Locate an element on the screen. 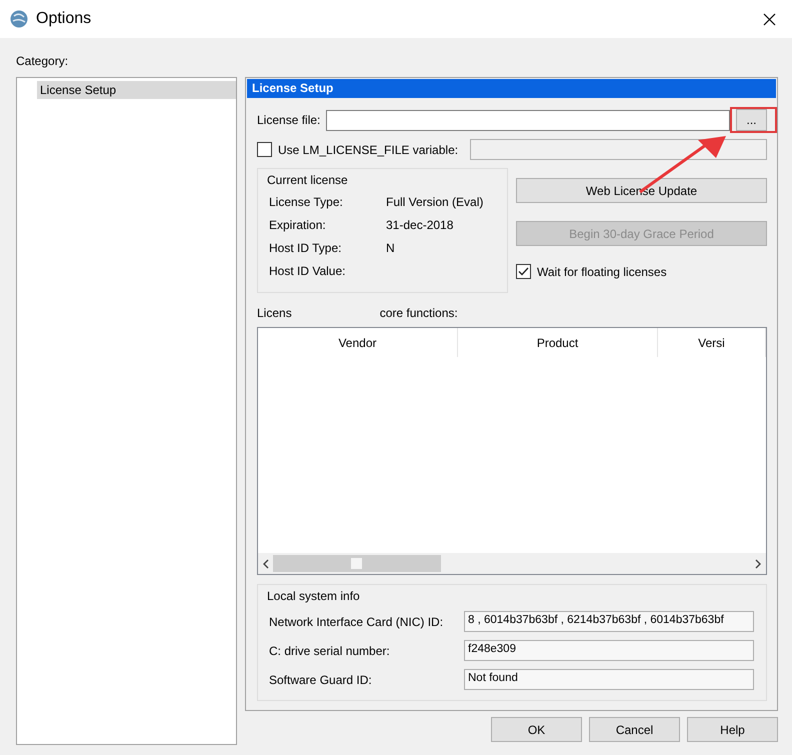 The width and height of the screenshot is (792, 755). category-label: Category: is located at coordinates (43, 61).